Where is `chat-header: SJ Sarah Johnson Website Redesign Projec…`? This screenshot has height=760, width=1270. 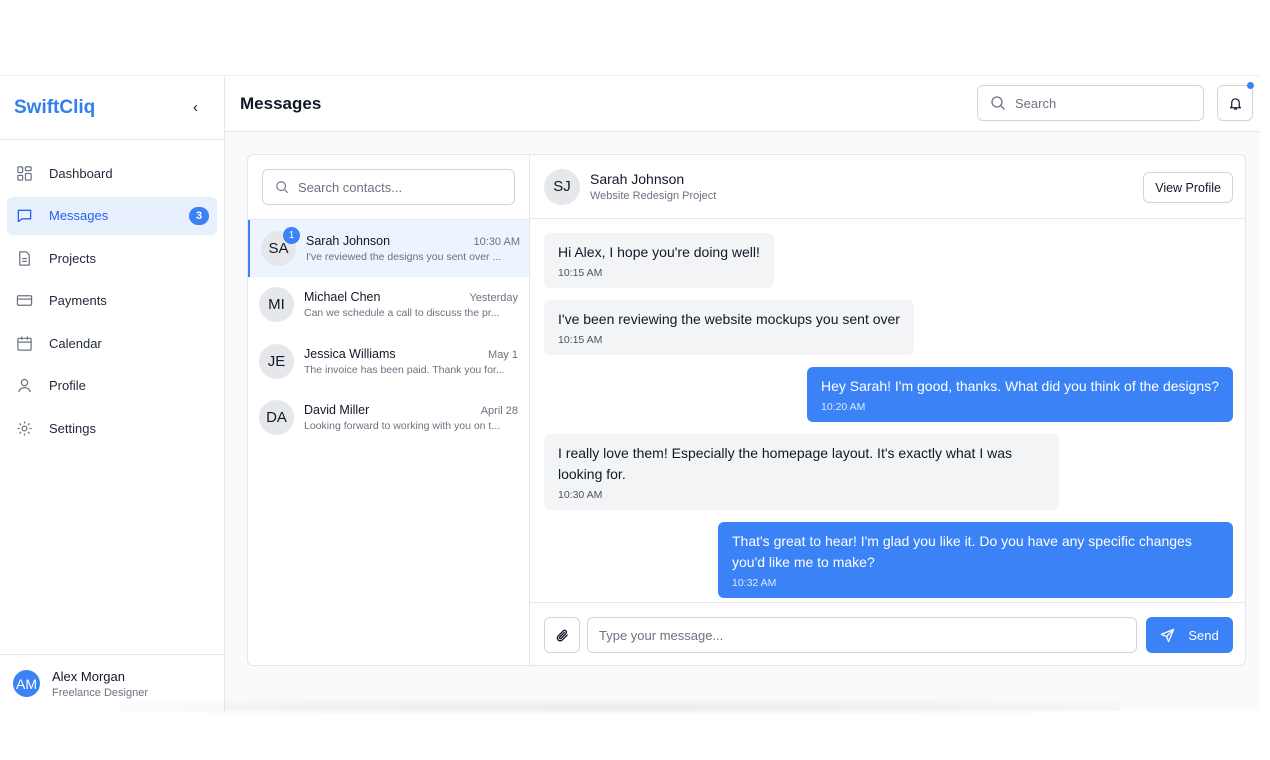
chat-header: SJ Sarah Johnson Website Redesign Projec… is located at coordinates (887, 187).